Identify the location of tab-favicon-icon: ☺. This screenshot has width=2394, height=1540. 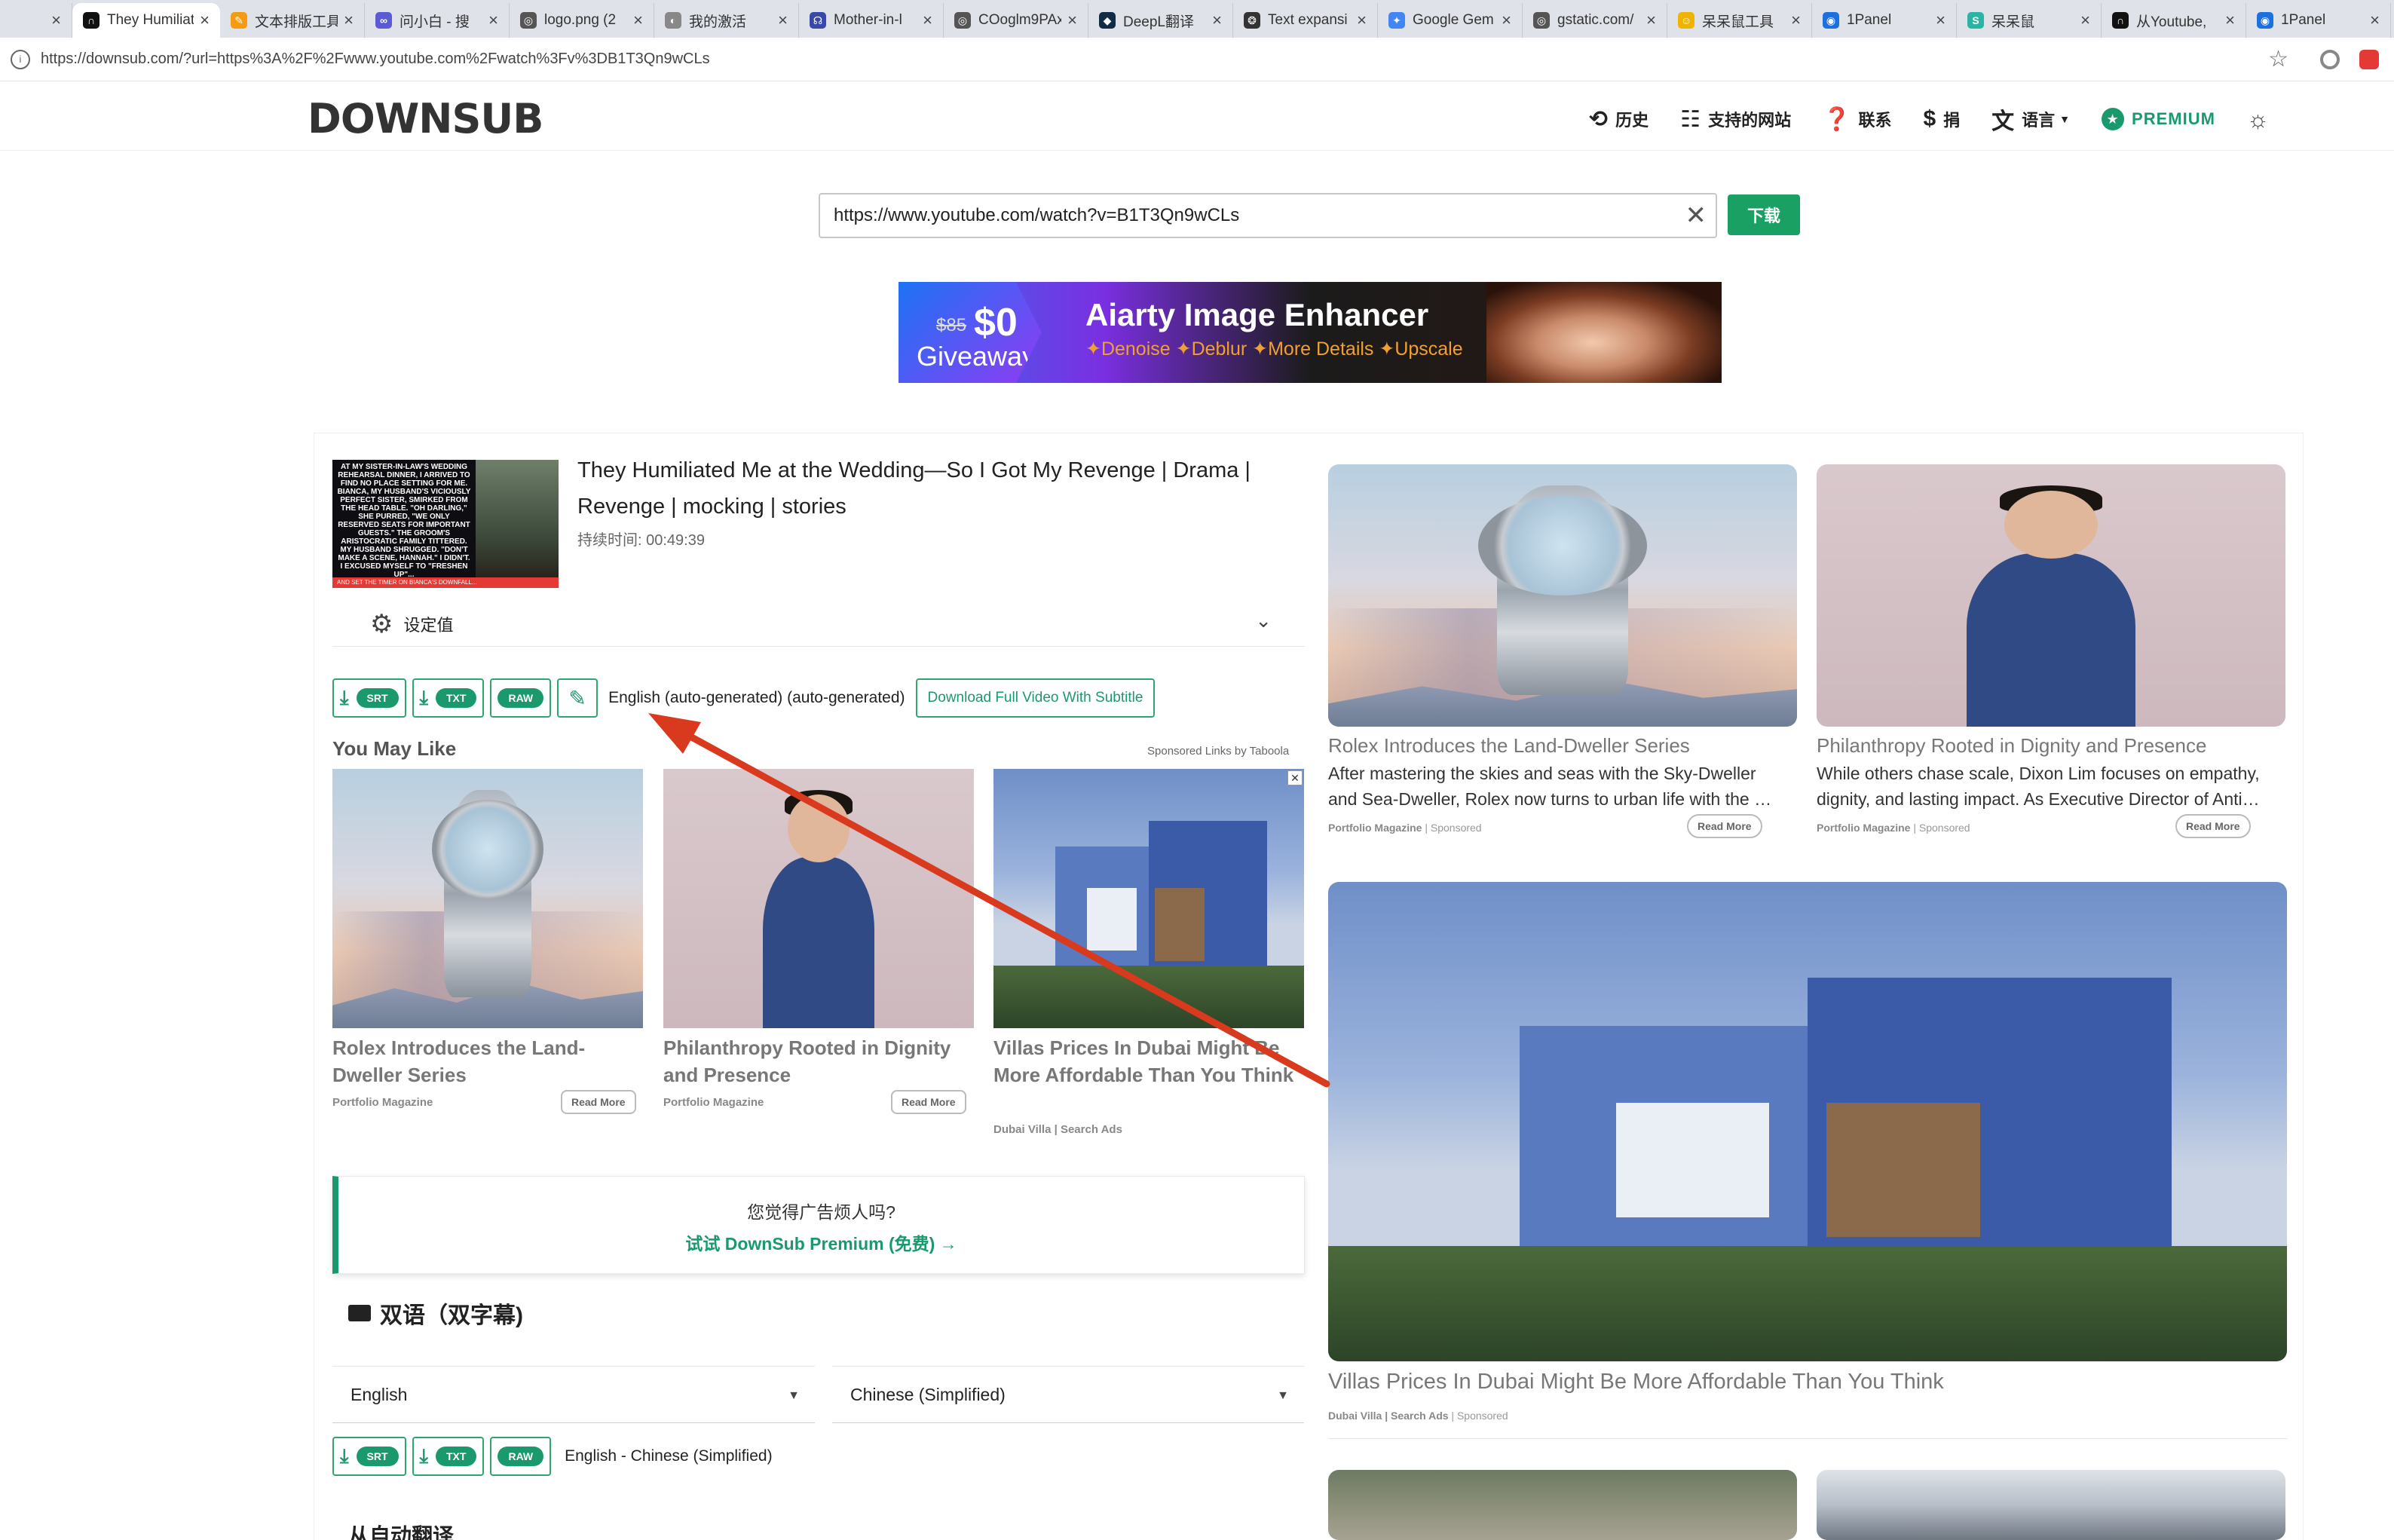
(1686, 20).